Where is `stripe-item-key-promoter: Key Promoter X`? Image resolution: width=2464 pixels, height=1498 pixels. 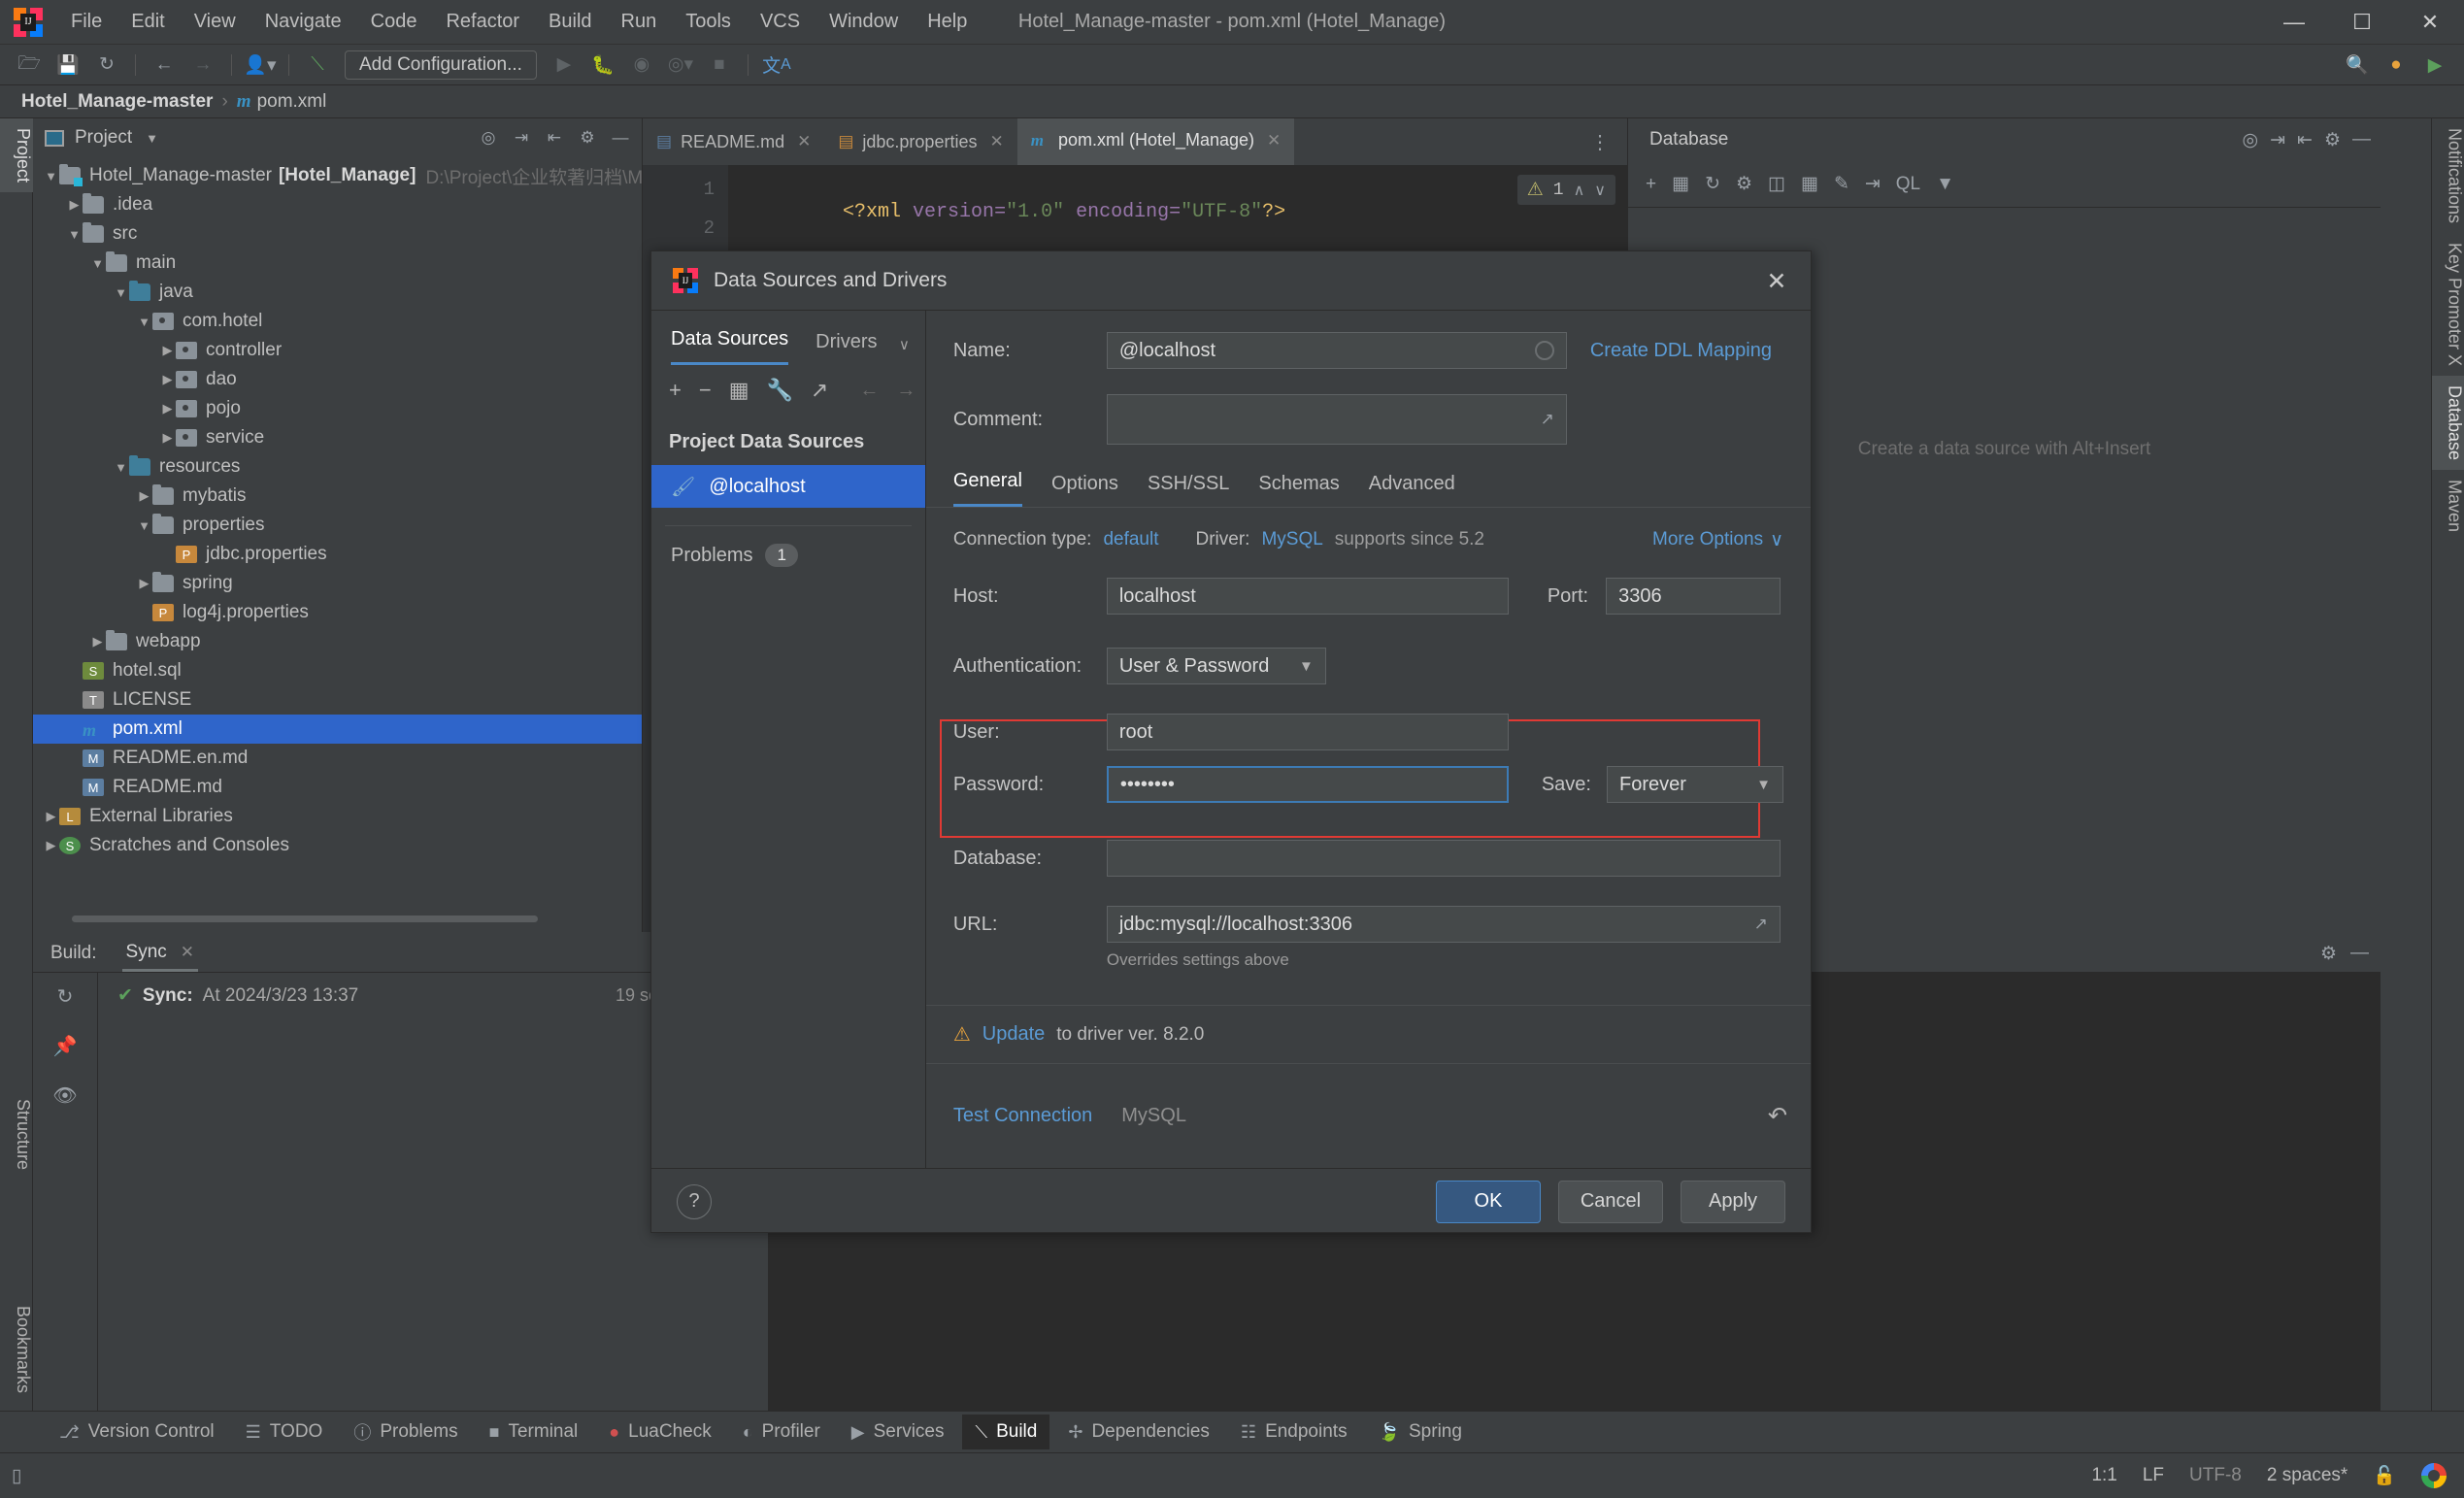 stripe-item-key-promoter: Key Promoter X is located at coordinates (2448, 304).